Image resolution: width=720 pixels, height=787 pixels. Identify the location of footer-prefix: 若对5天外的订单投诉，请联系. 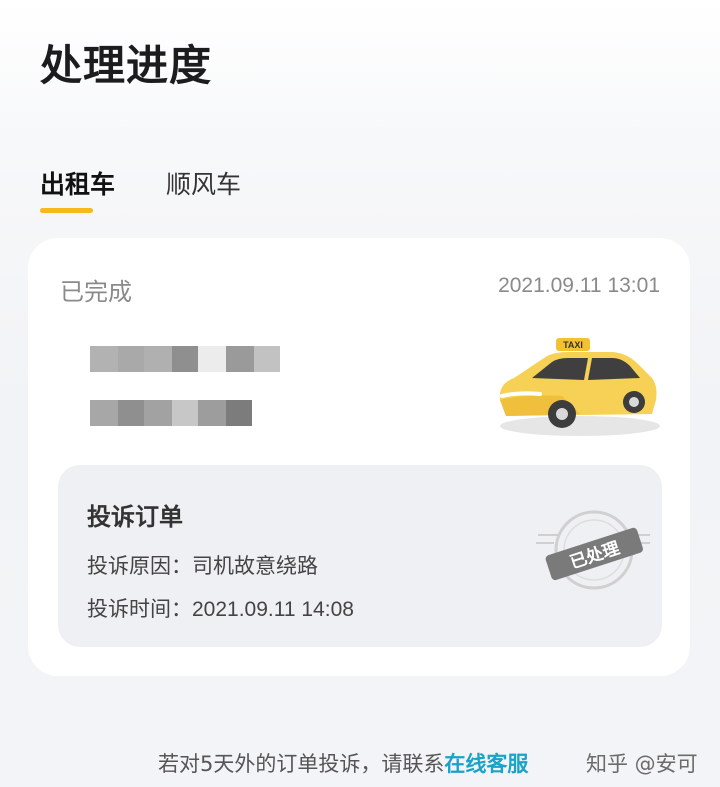
(301, 764).